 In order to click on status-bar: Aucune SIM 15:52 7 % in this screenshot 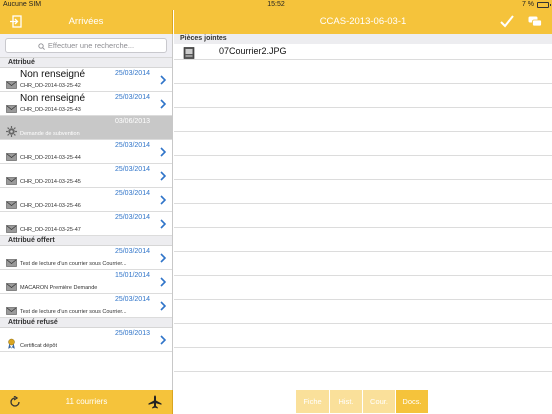, I will do `click(276, 5)`.